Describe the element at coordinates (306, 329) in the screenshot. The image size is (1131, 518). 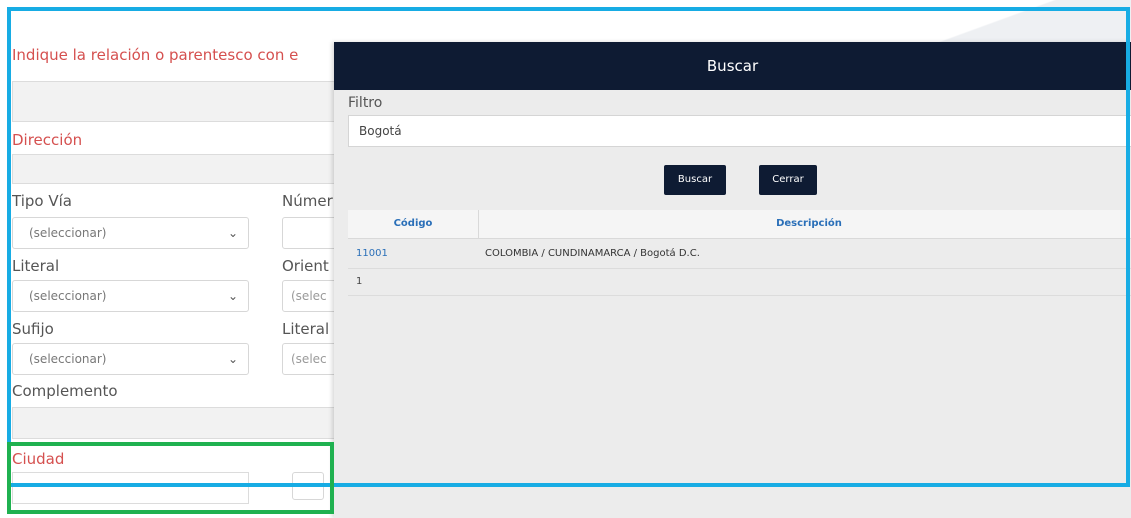
I see `literal2-label: Literal` at that location.